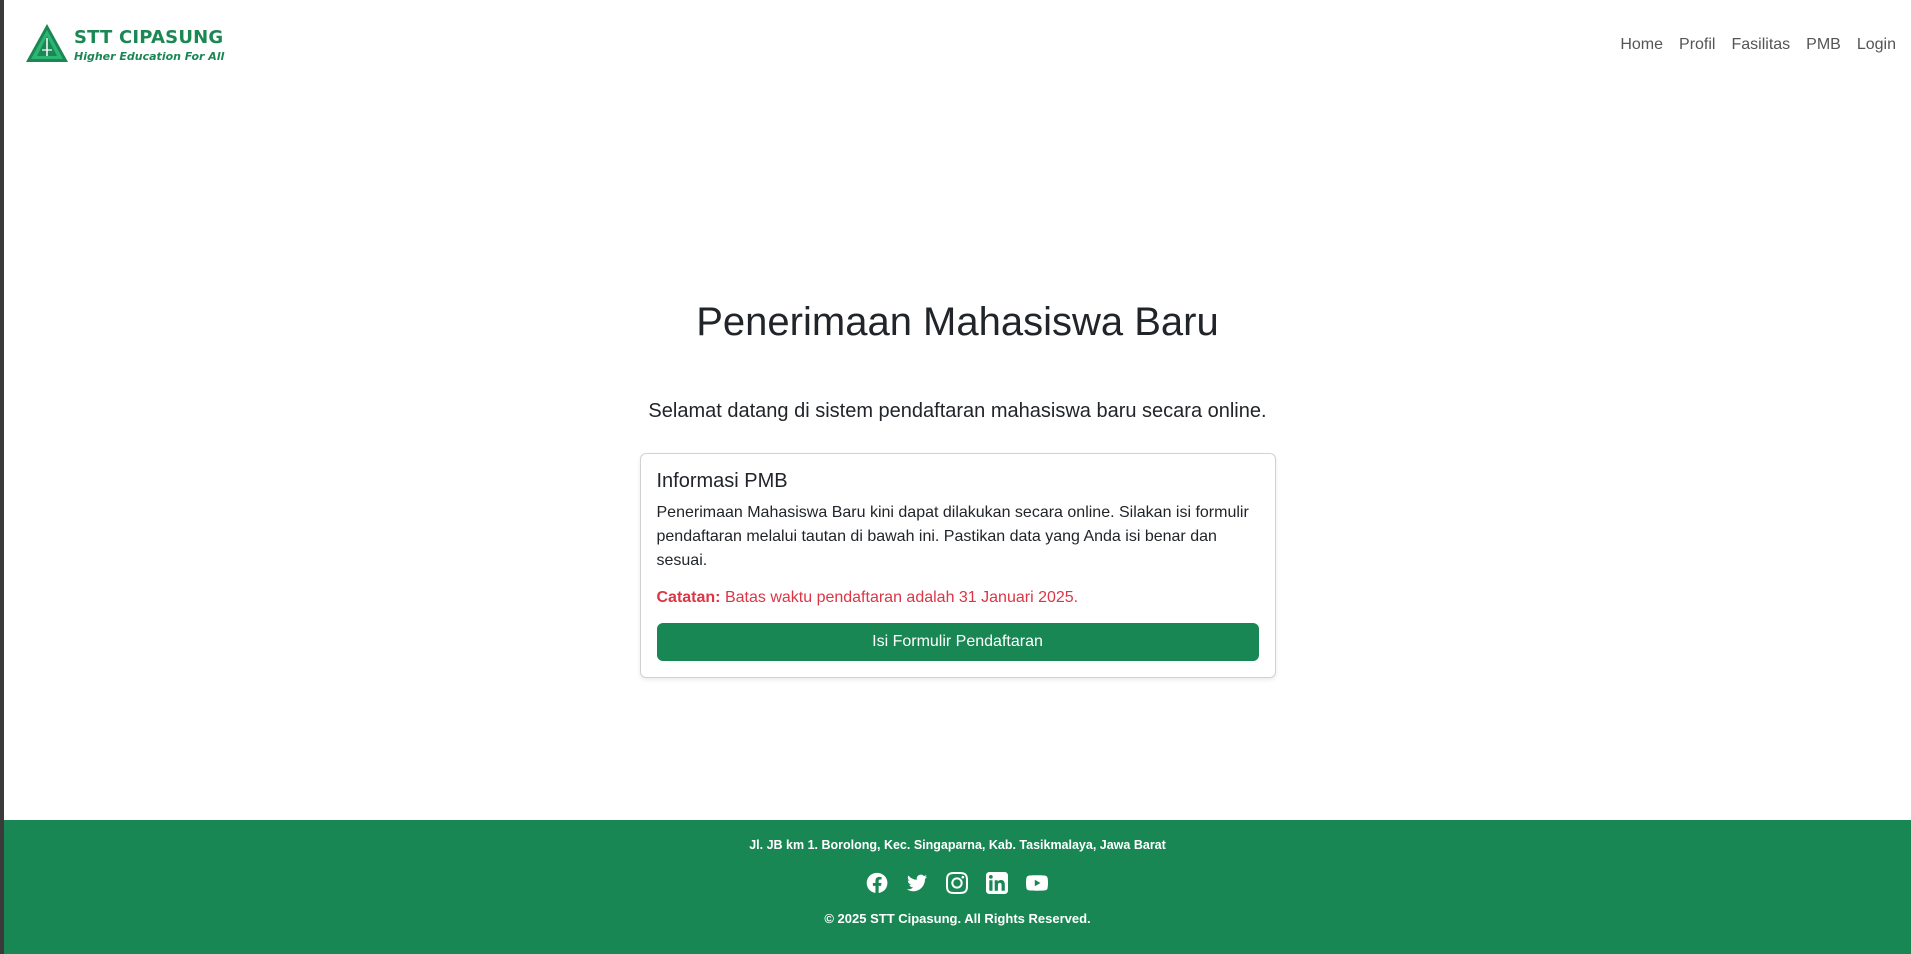 The height and width of the screenshot is (954, 1911). I want to click on registration-form-button: Isi Formulir Pendaftaran, so click(957, 642).